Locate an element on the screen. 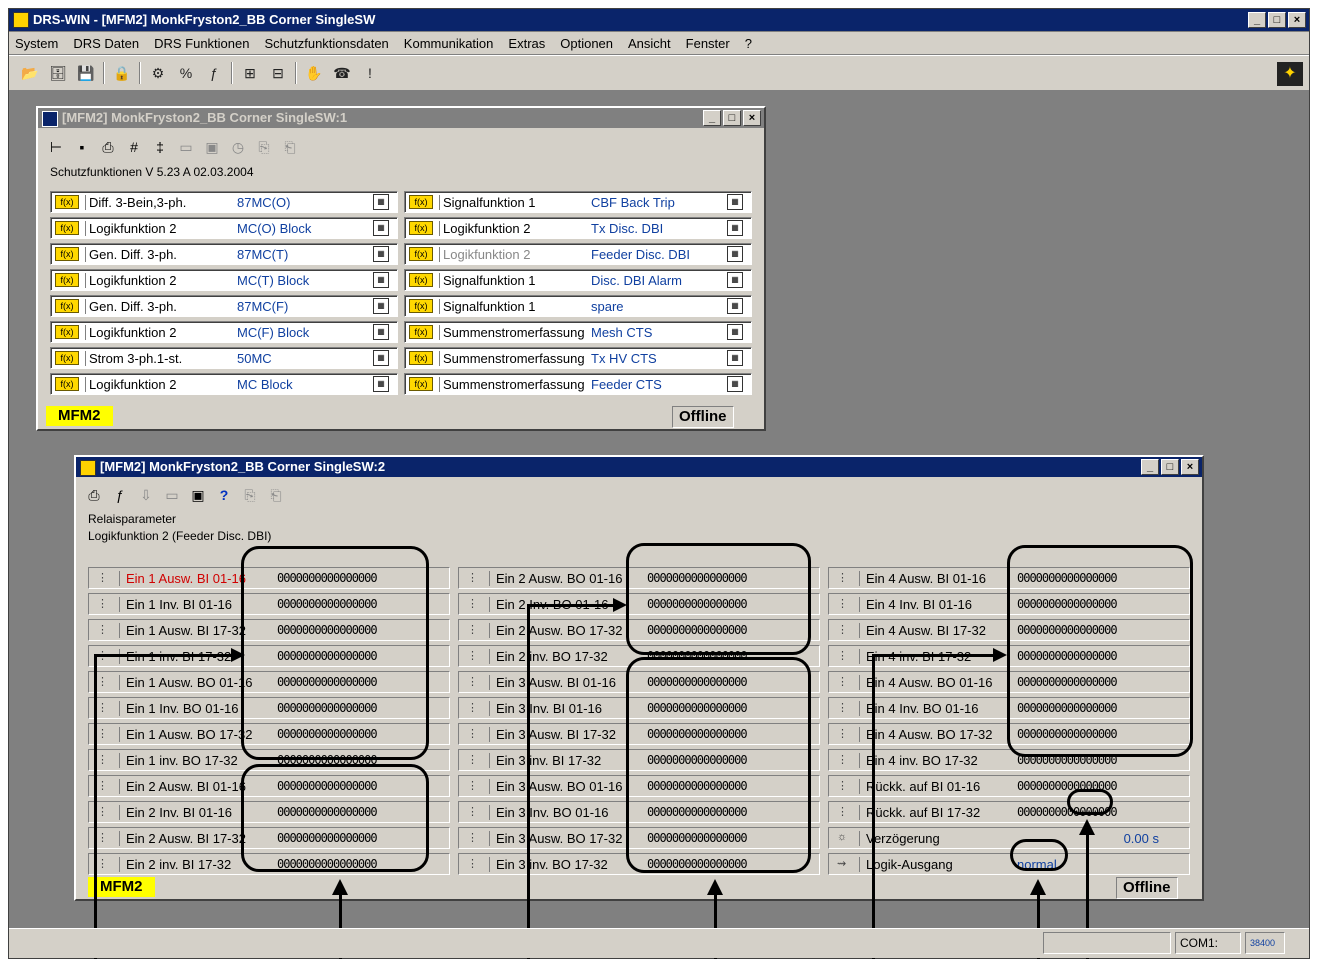 Image resolution: width=1318 pixels, height=961 pixels. function-row: f(x) Summenstromerfassung Tx HV CTS ▦ is located at coordinates (578, 358).